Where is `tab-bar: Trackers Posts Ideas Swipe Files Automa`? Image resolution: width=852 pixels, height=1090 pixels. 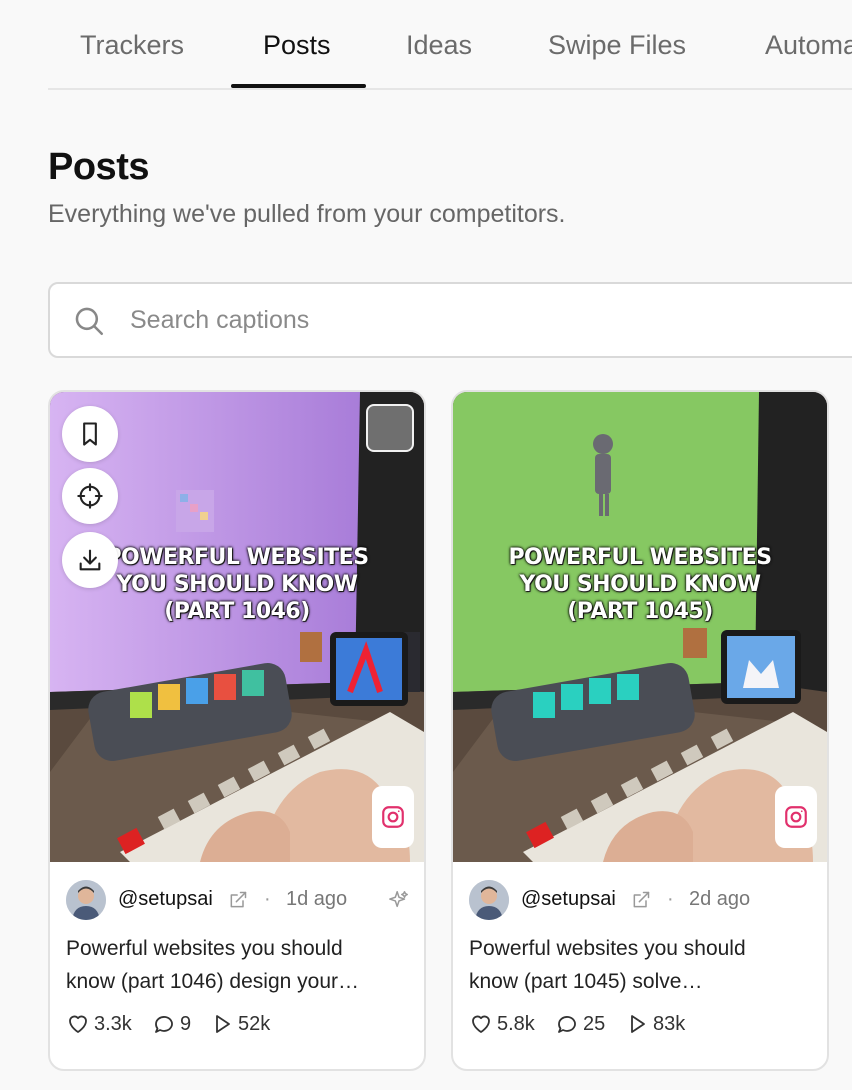
tab-bar: Trackers Posts Ideas Swipe Files Automa is located at coordinates (450, 45).